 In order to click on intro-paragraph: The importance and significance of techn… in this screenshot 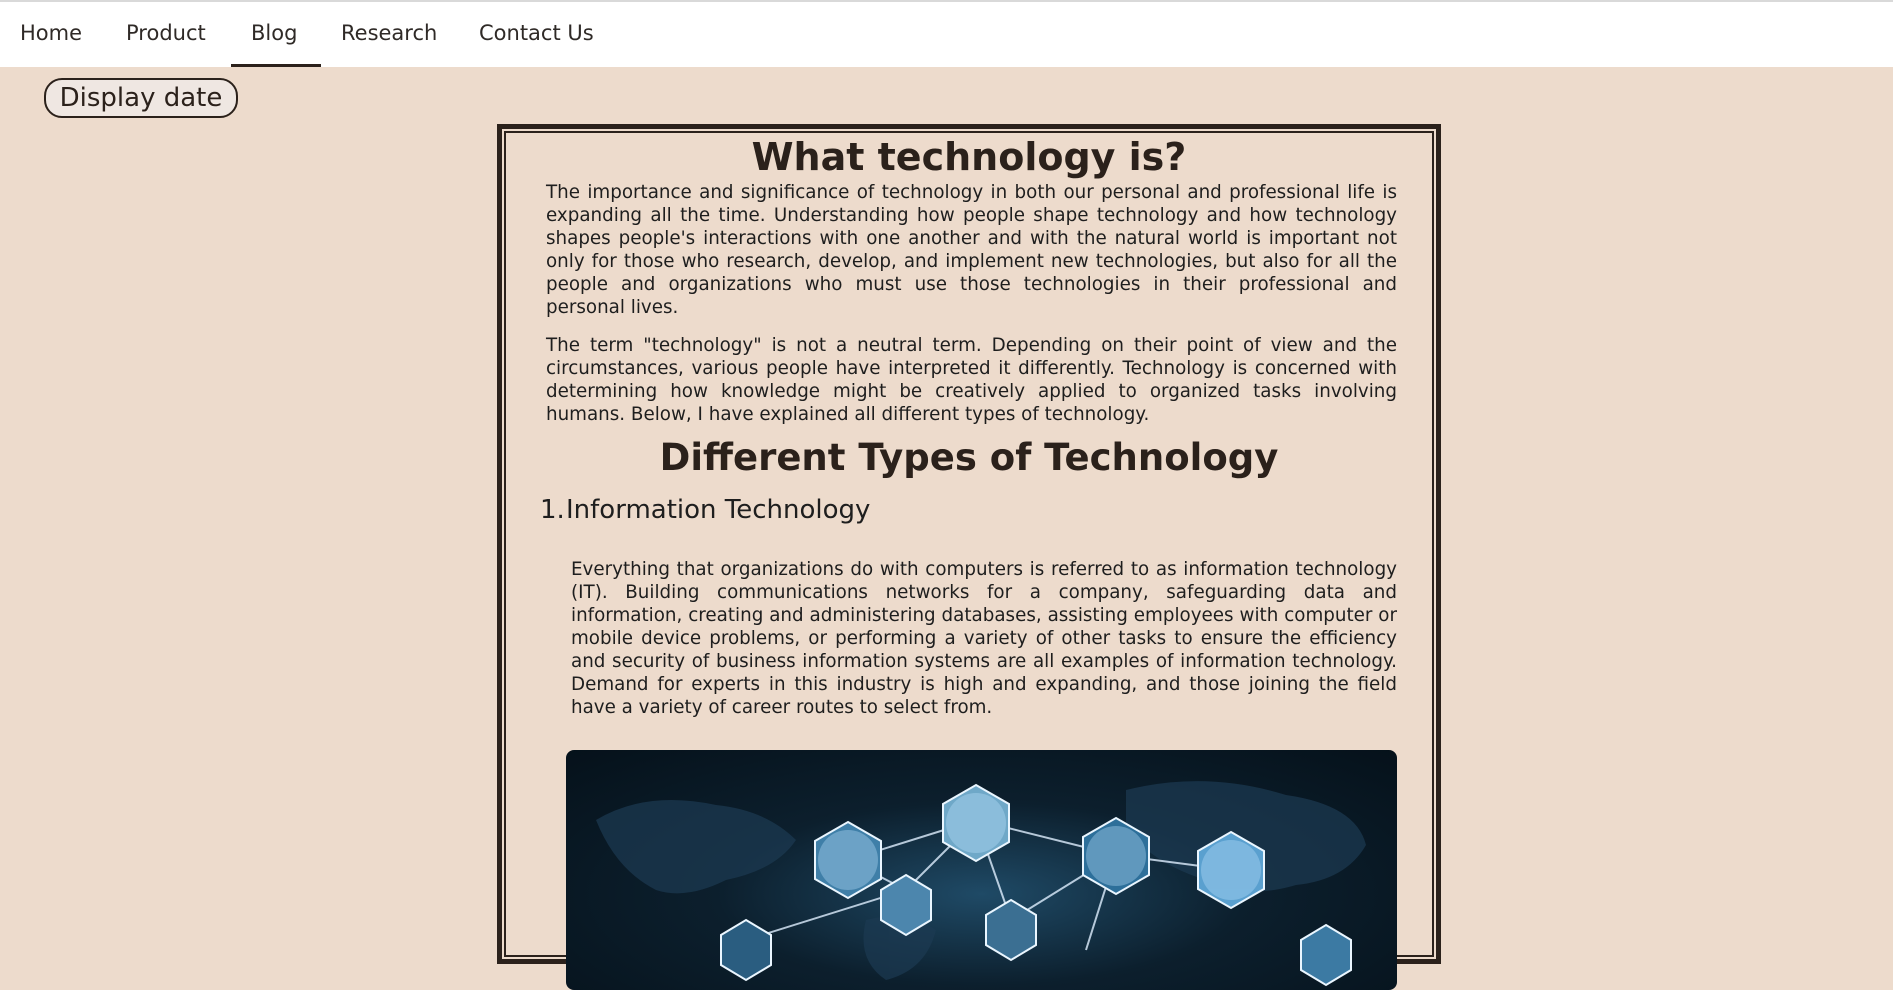, I will do `click(971, 250)`.